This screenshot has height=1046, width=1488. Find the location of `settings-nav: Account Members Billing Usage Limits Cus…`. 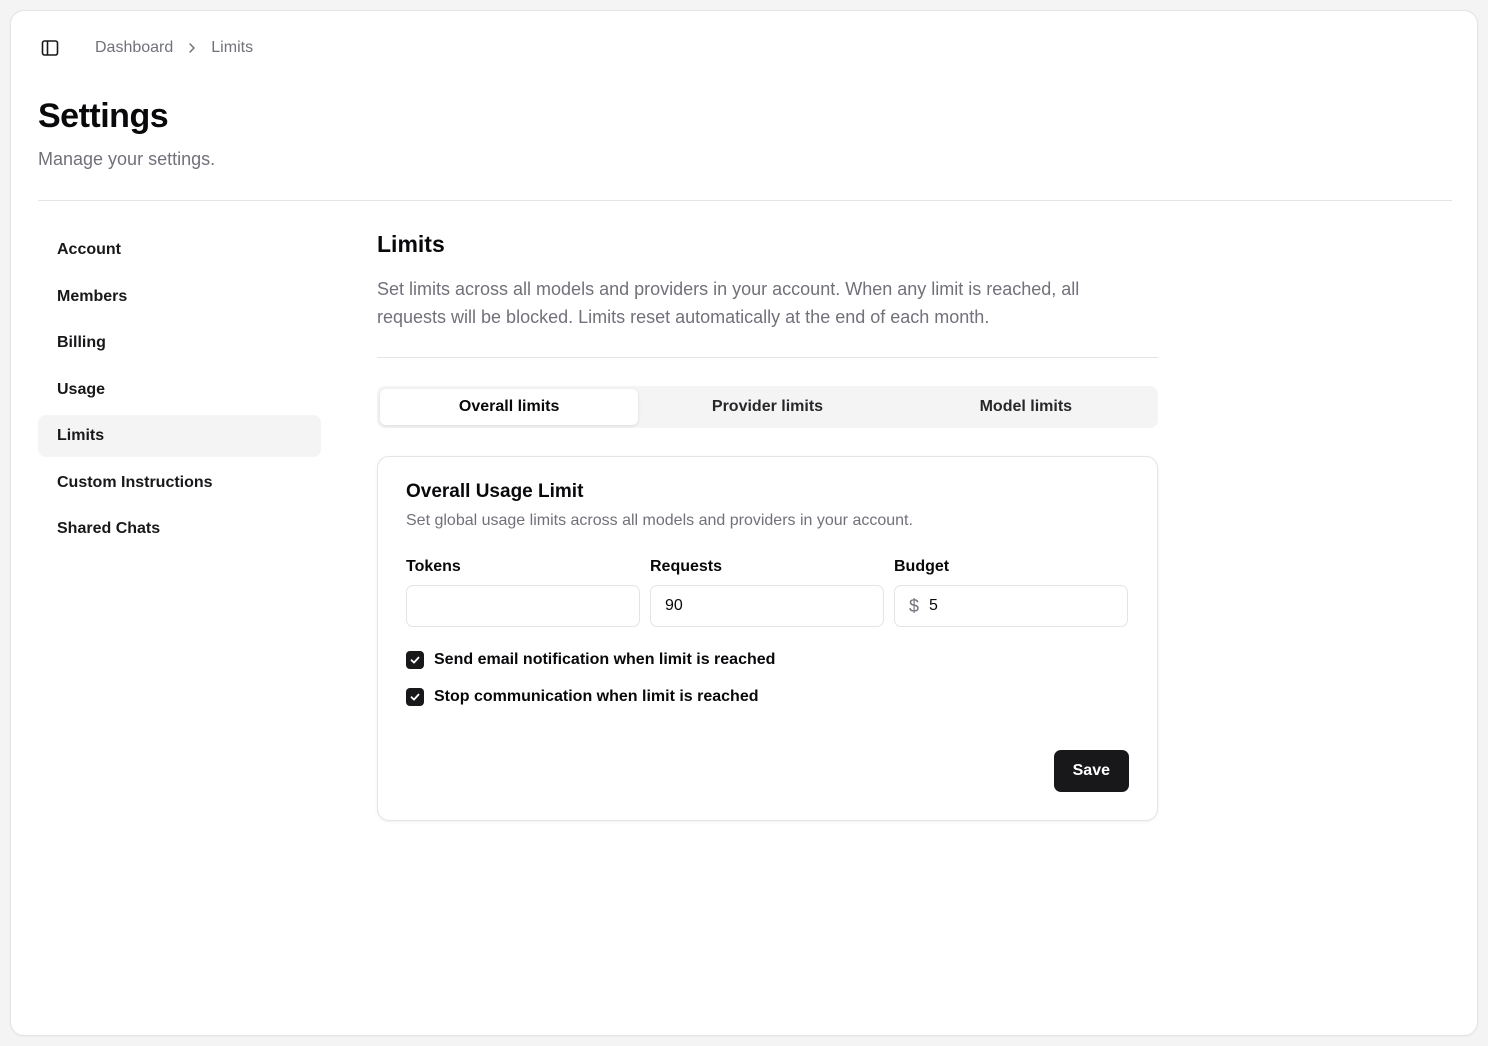

settings-nav: Account Members Billing Usage Limits Cus… is located at coordinates (179, 392).